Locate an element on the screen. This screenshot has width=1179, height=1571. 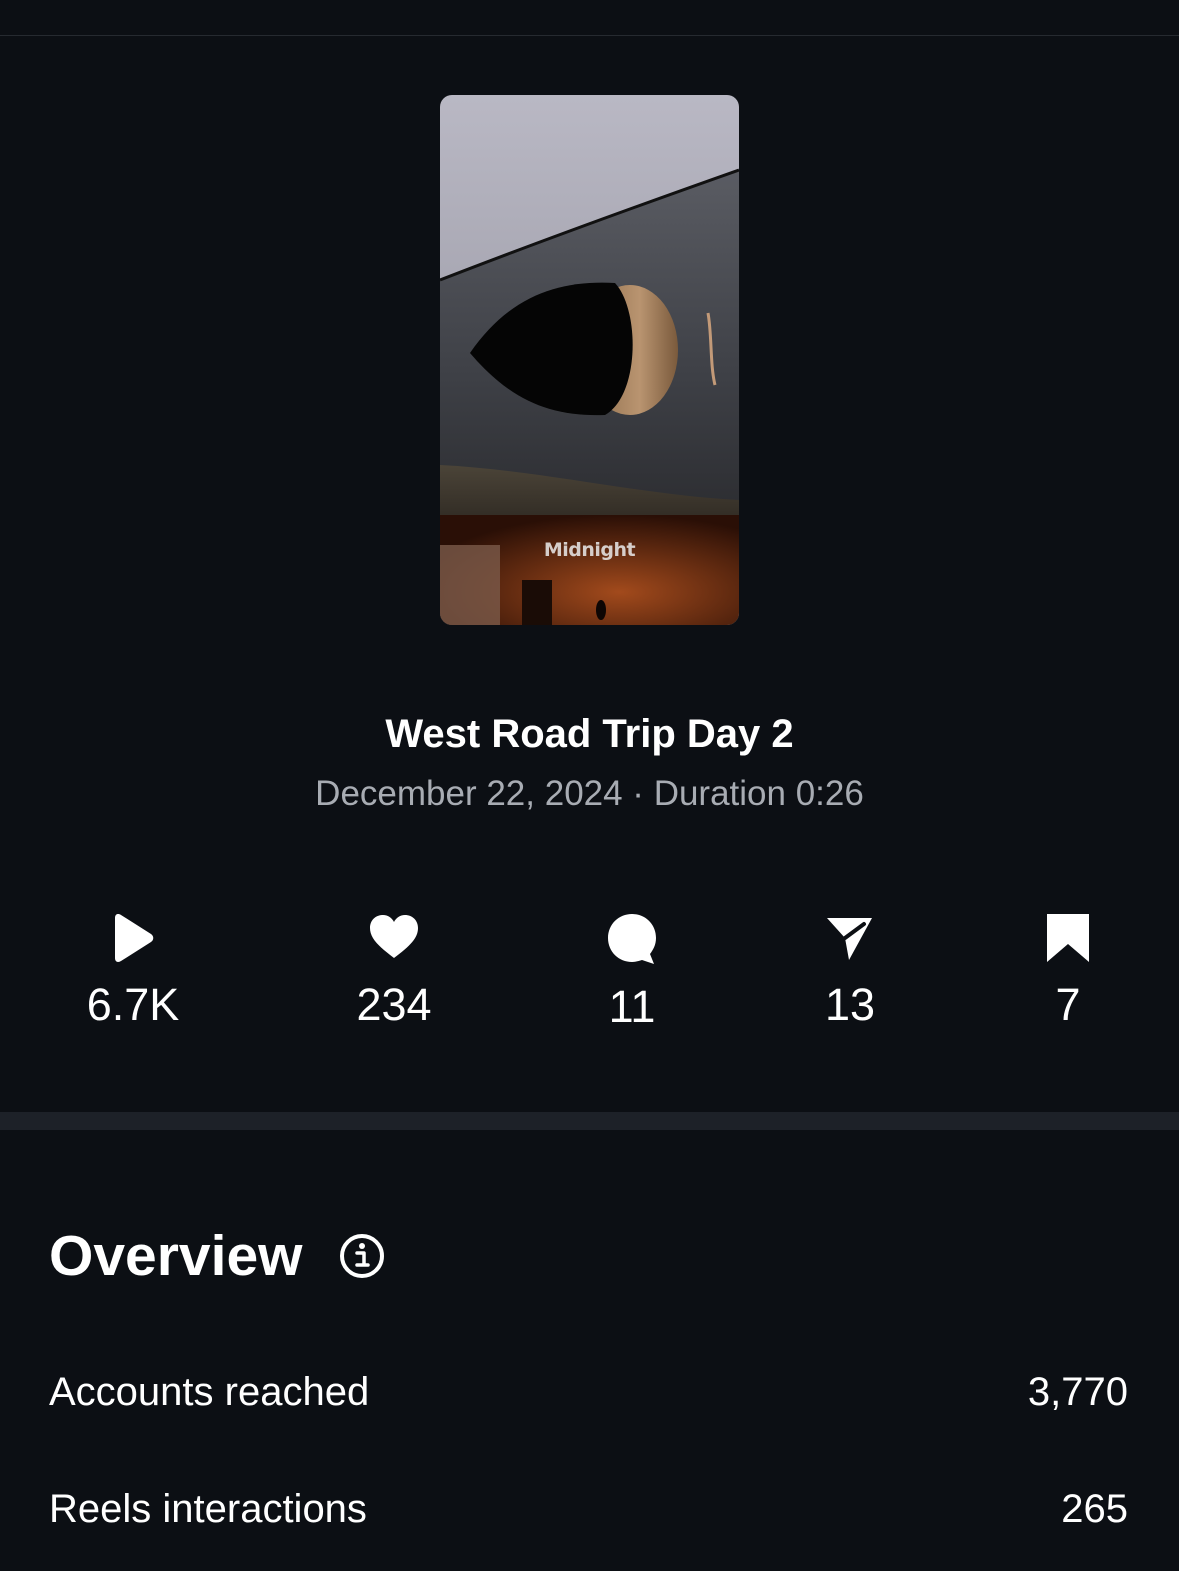
heart-icon is located at coordinates (394, 936).